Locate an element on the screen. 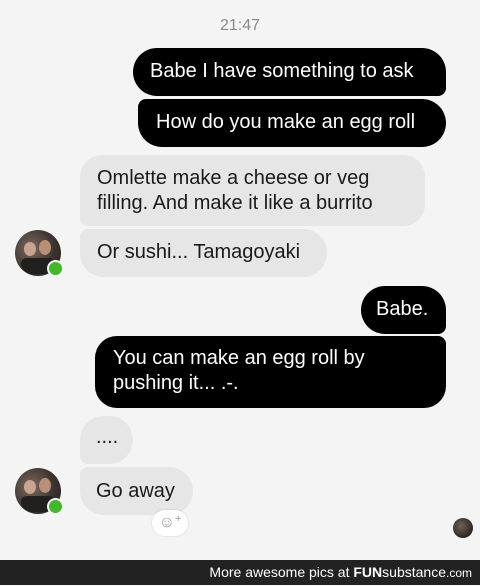 Image resolution: width=480 pixels, height=586 pixels. add-reaction-button: ☺+ is located at coordinates (170, 523).